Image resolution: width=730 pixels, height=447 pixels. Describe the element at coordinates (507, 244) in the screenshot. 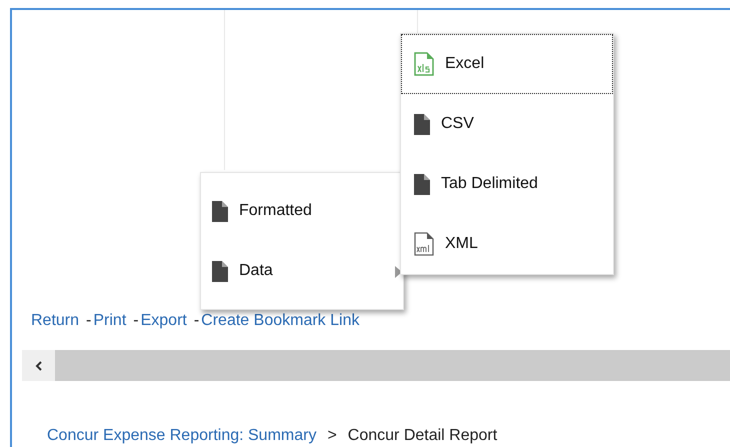

I see `menu-item: XML` at that location.